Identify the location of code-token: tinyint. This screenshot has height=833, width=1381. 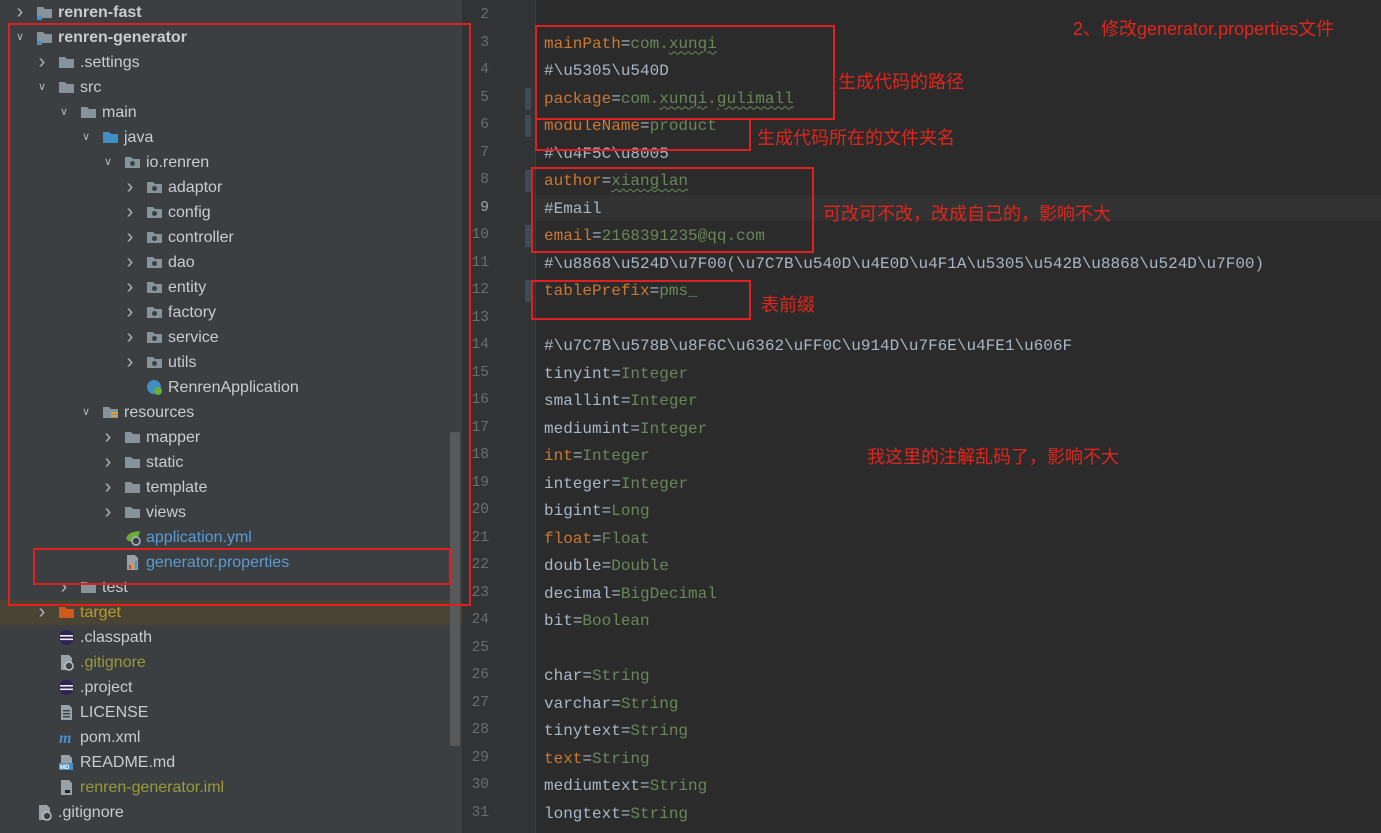
(578, 373).